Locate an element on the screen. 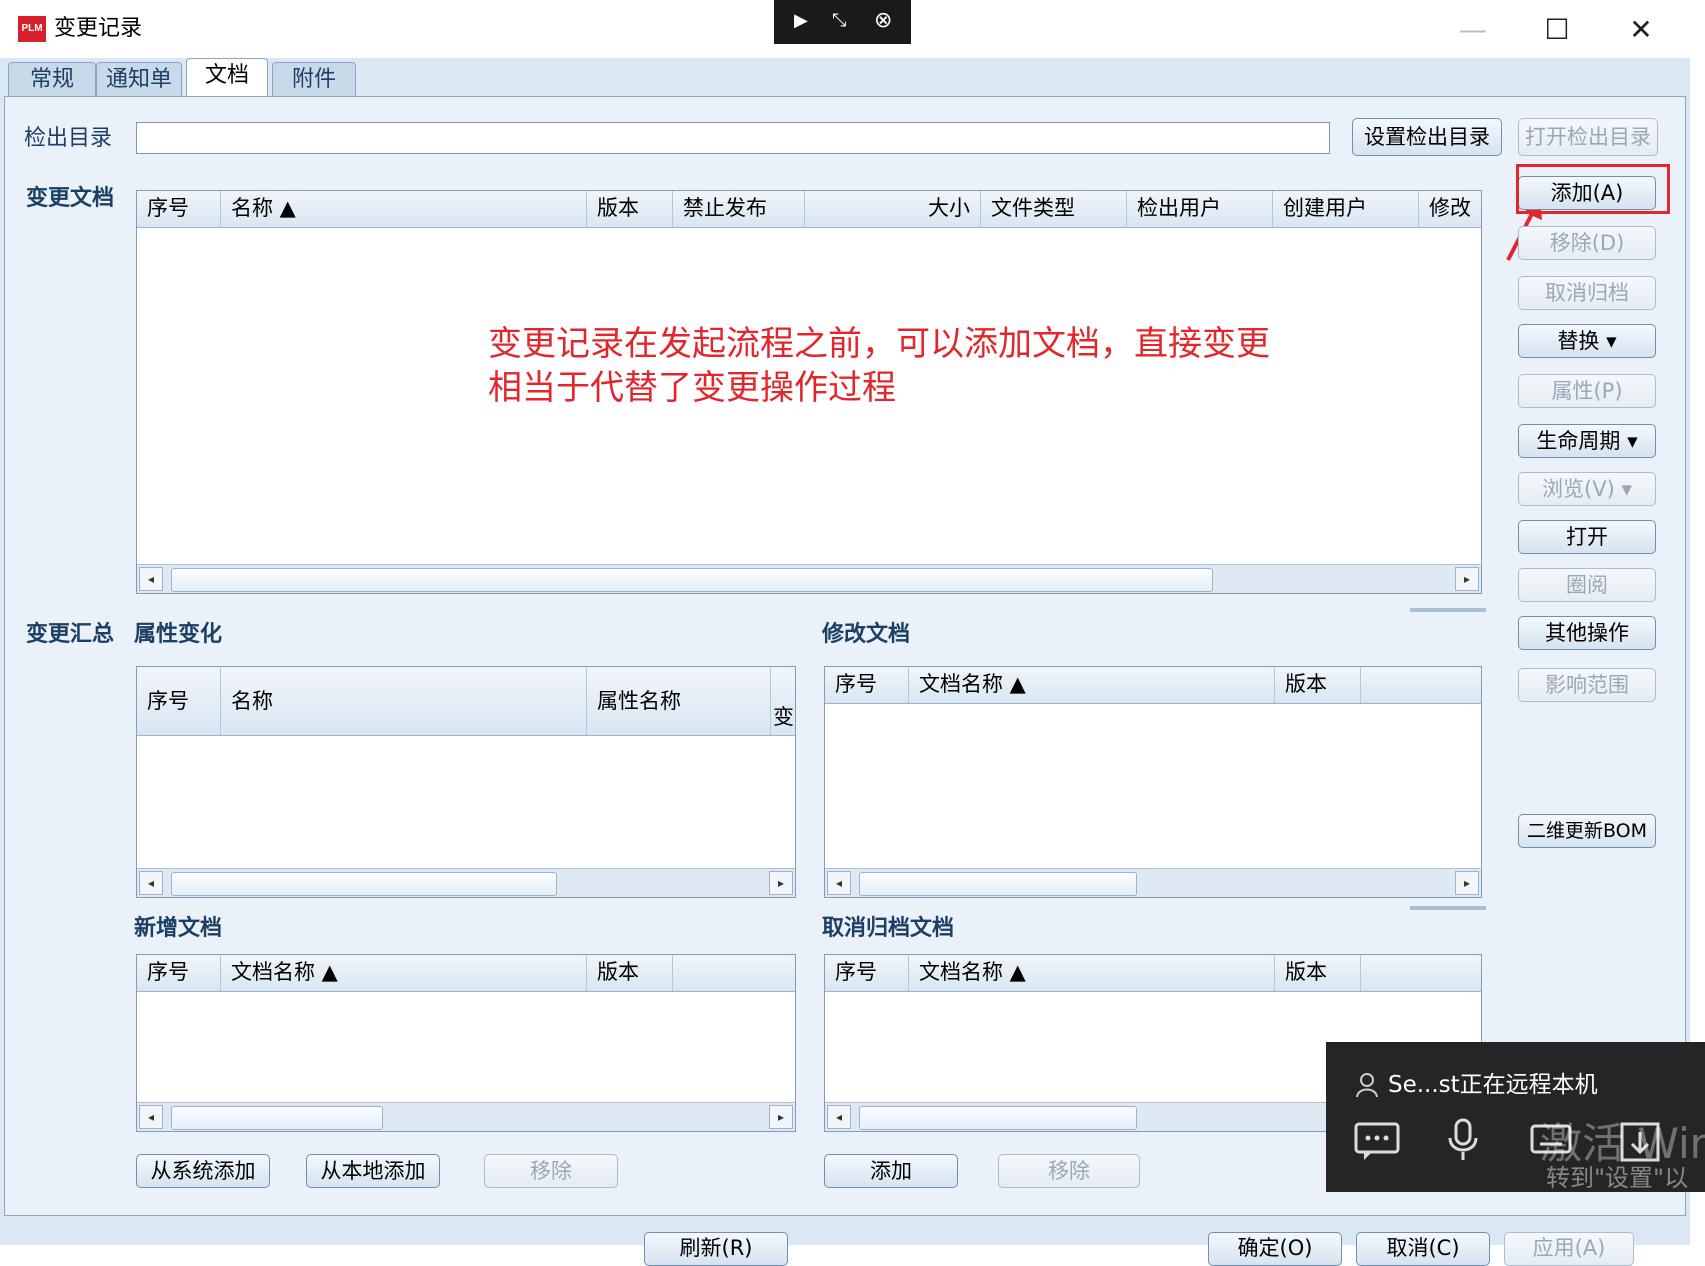  remote-close-icon: ⊗ is located at coordinates (883, 20).